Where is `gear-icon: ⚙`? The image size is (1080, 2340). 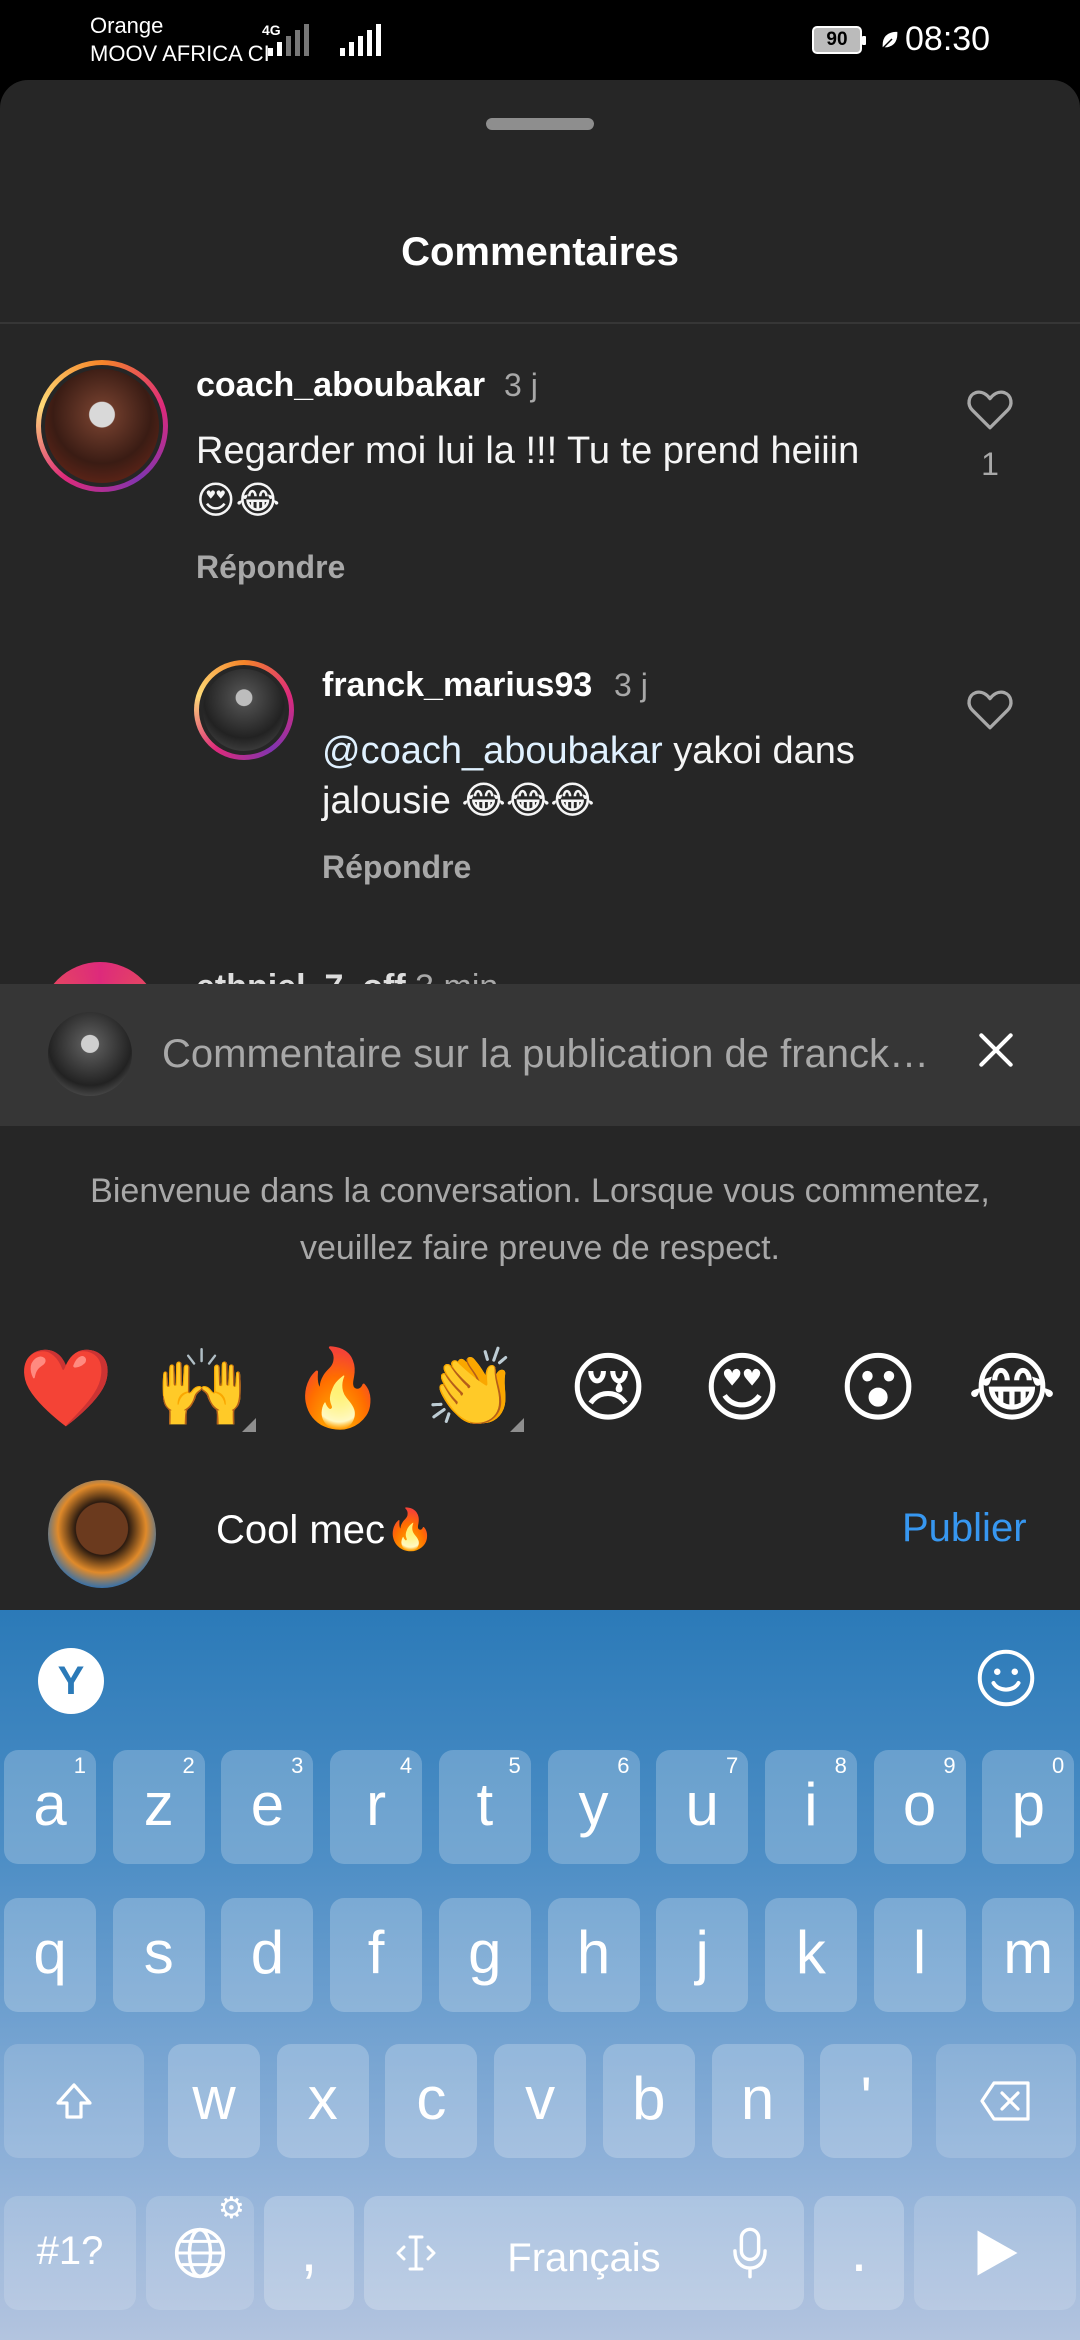 gear-icon: ⚙ is located at coordinates (231, 2208).